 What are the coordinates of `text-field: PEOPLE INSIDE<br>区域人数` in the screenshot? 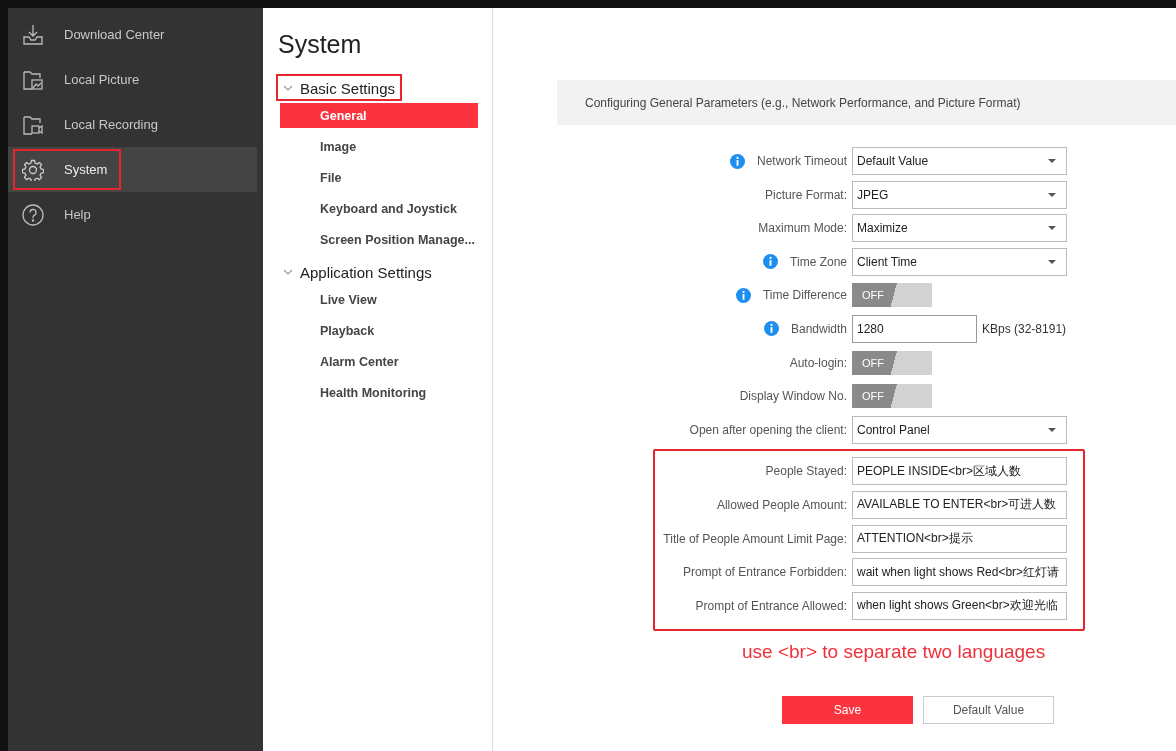 It's located at (959, 471).